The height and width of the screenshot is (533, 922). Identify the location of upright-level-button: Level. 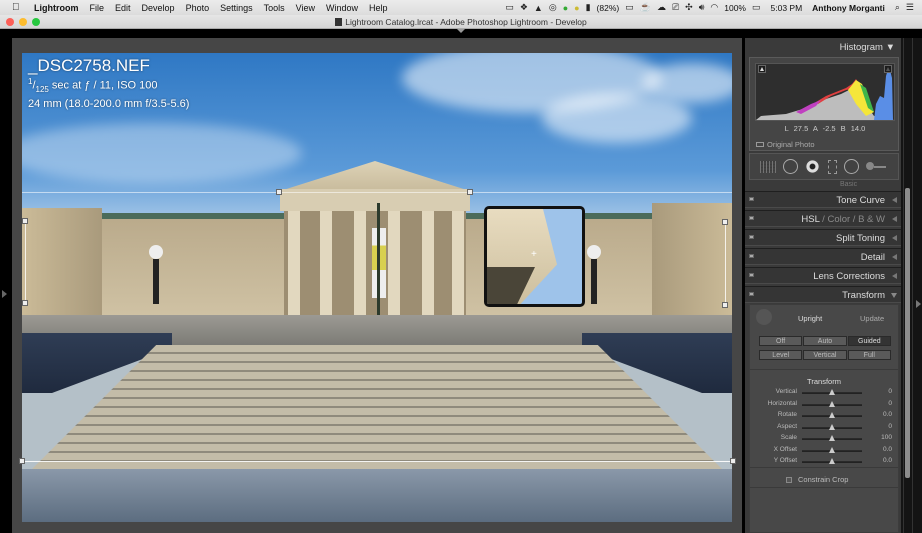
(781, 355).